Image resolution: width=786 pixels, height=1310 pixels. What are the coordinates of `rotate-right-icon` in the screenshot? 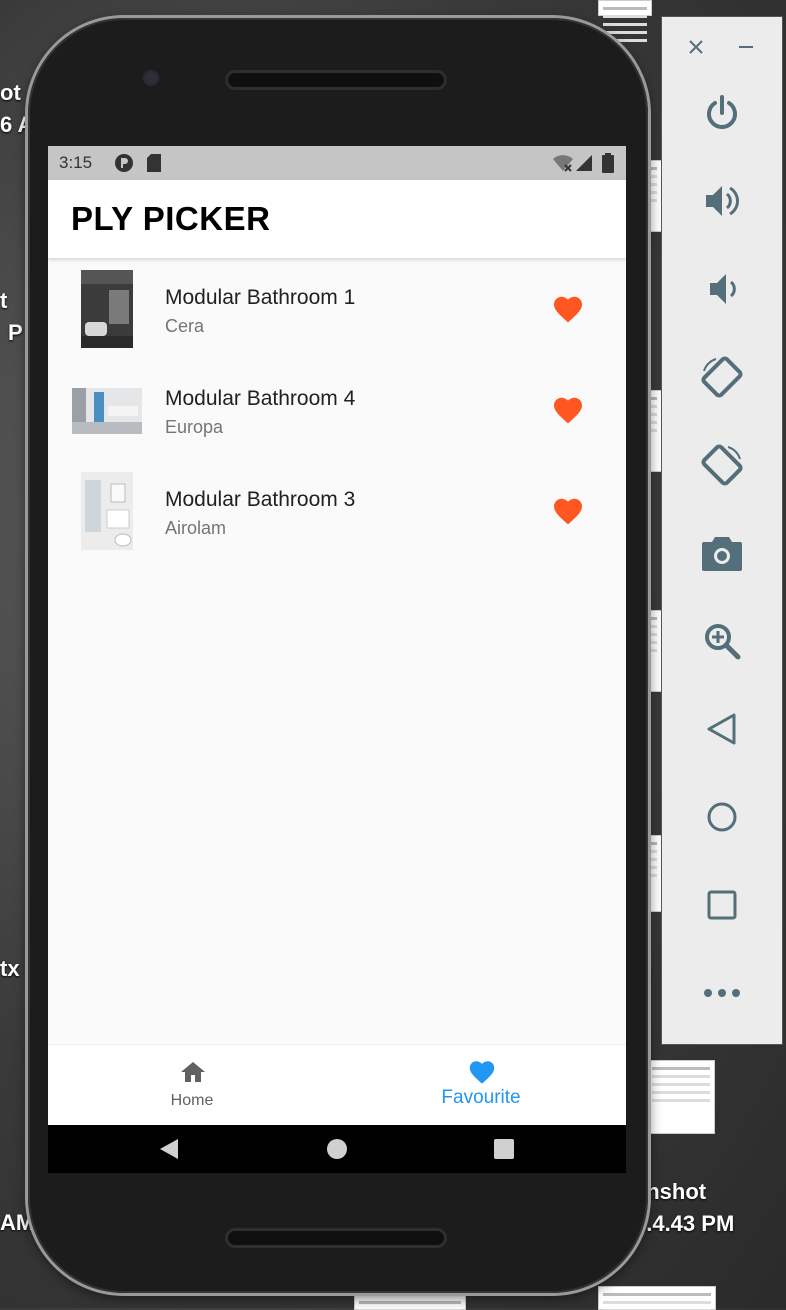 It's located at (722, 465).